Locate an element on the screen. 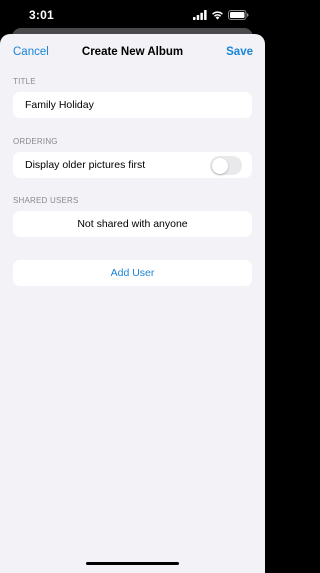  add-user-label: Add User is located at coordinates (132, 273).